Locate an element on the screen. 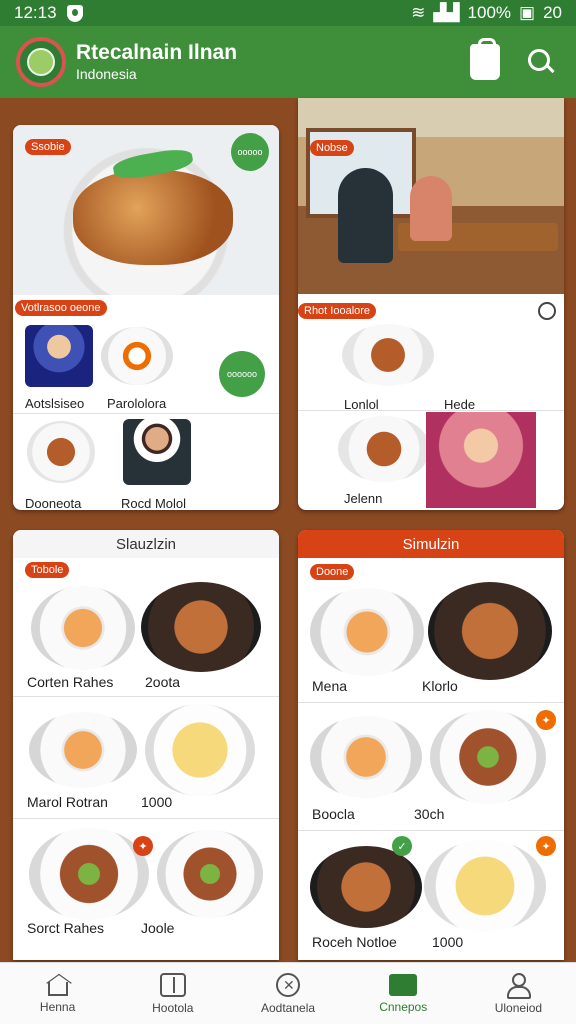  dish-icon is located at coordinates (288, 984).